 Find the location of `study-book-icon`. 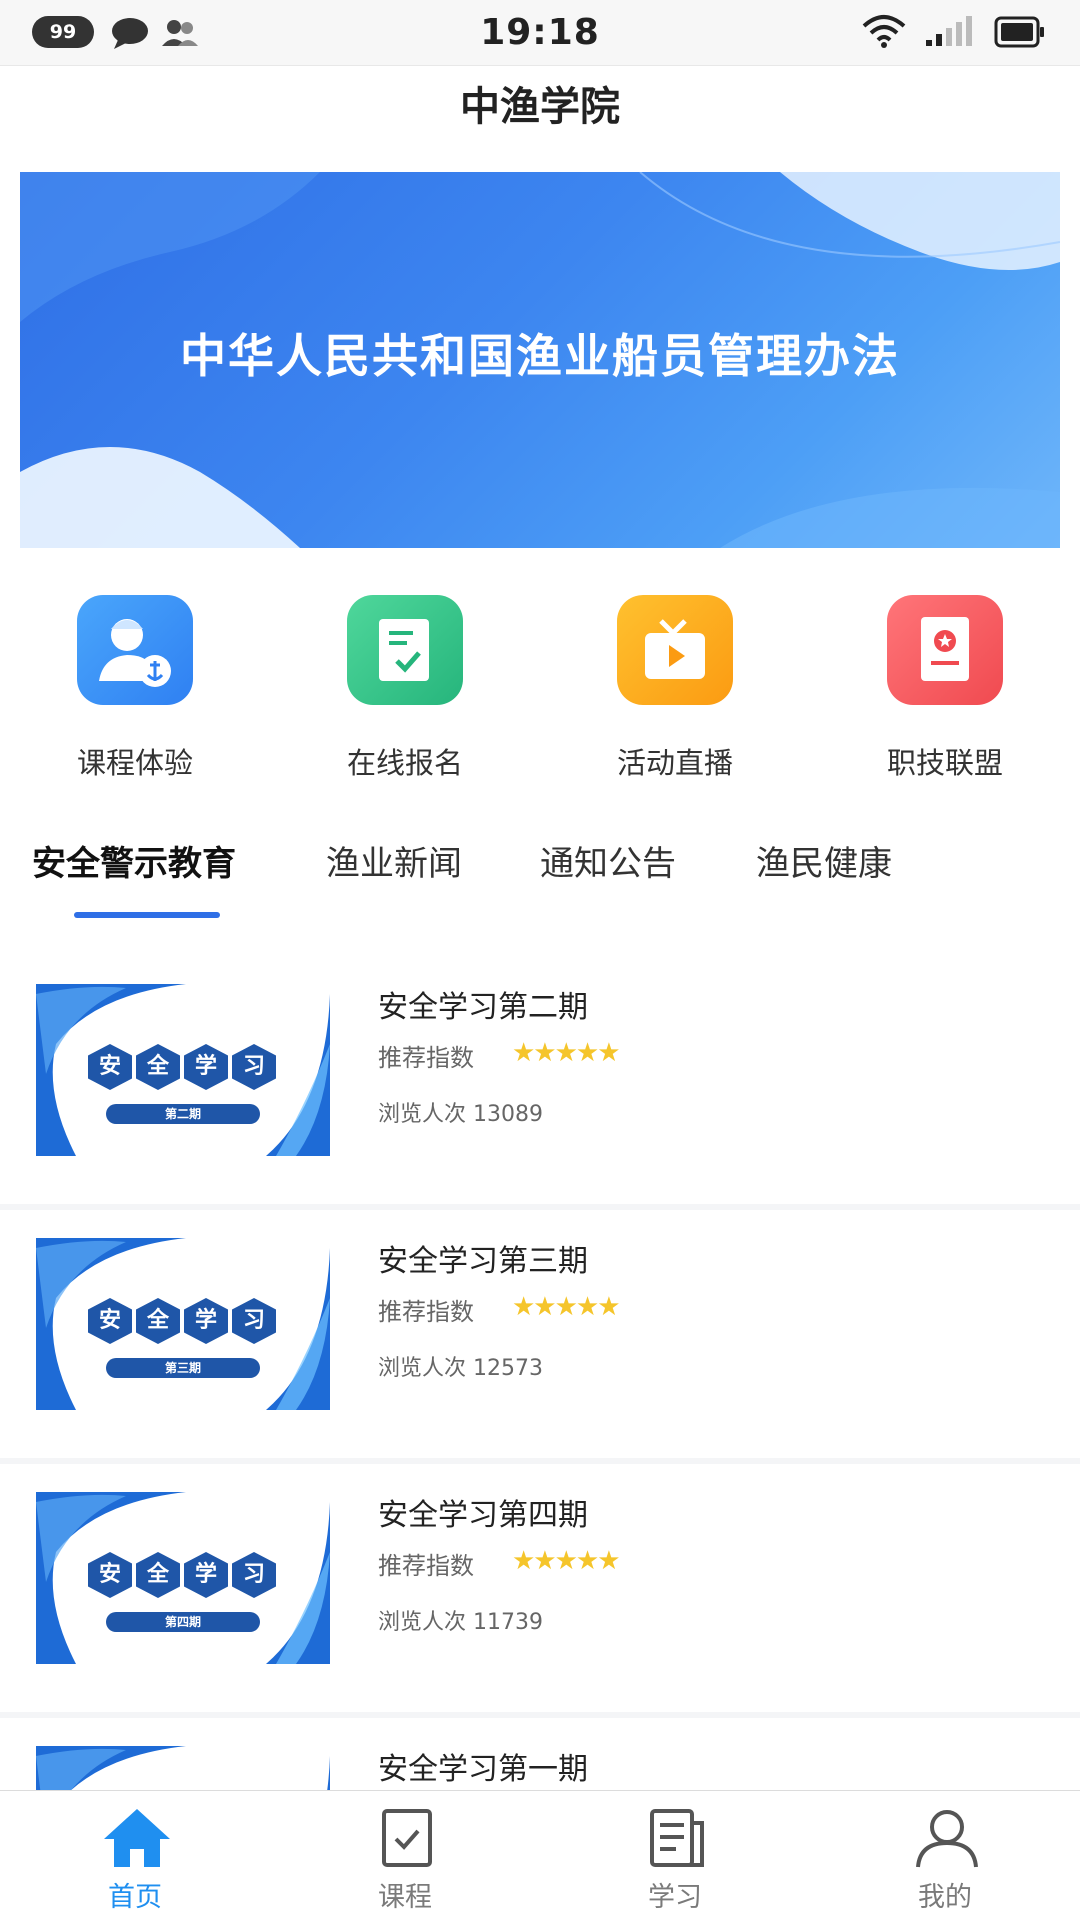

study-book-icon is located at coordinates (677, 1840).